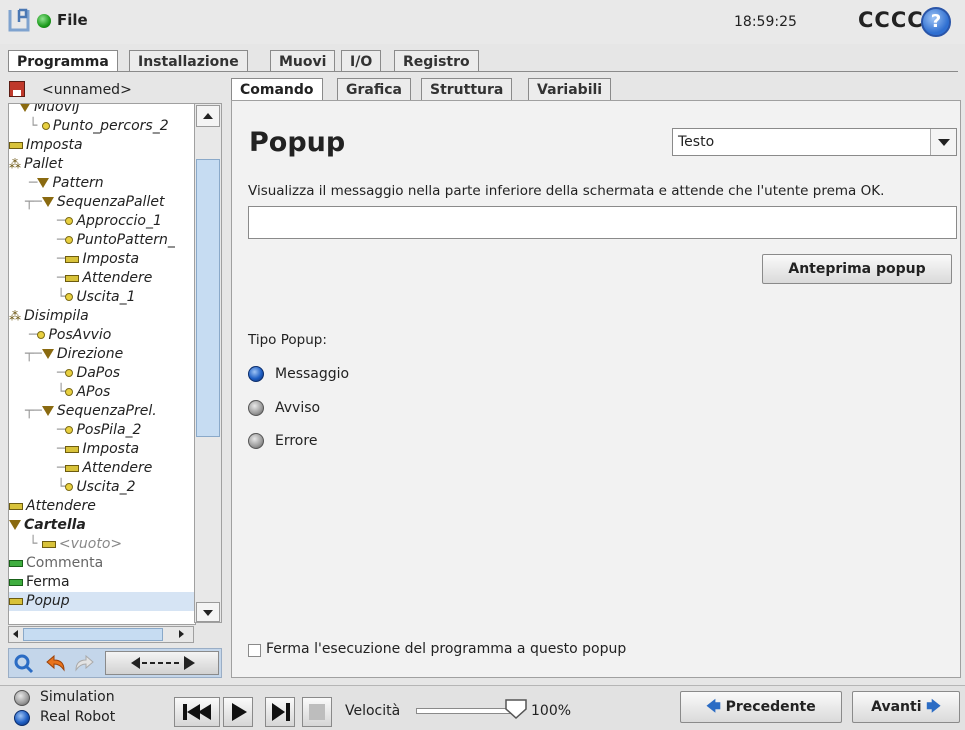  I want to click on tree-node: ⁂ Disimpila, so click(49, 316).